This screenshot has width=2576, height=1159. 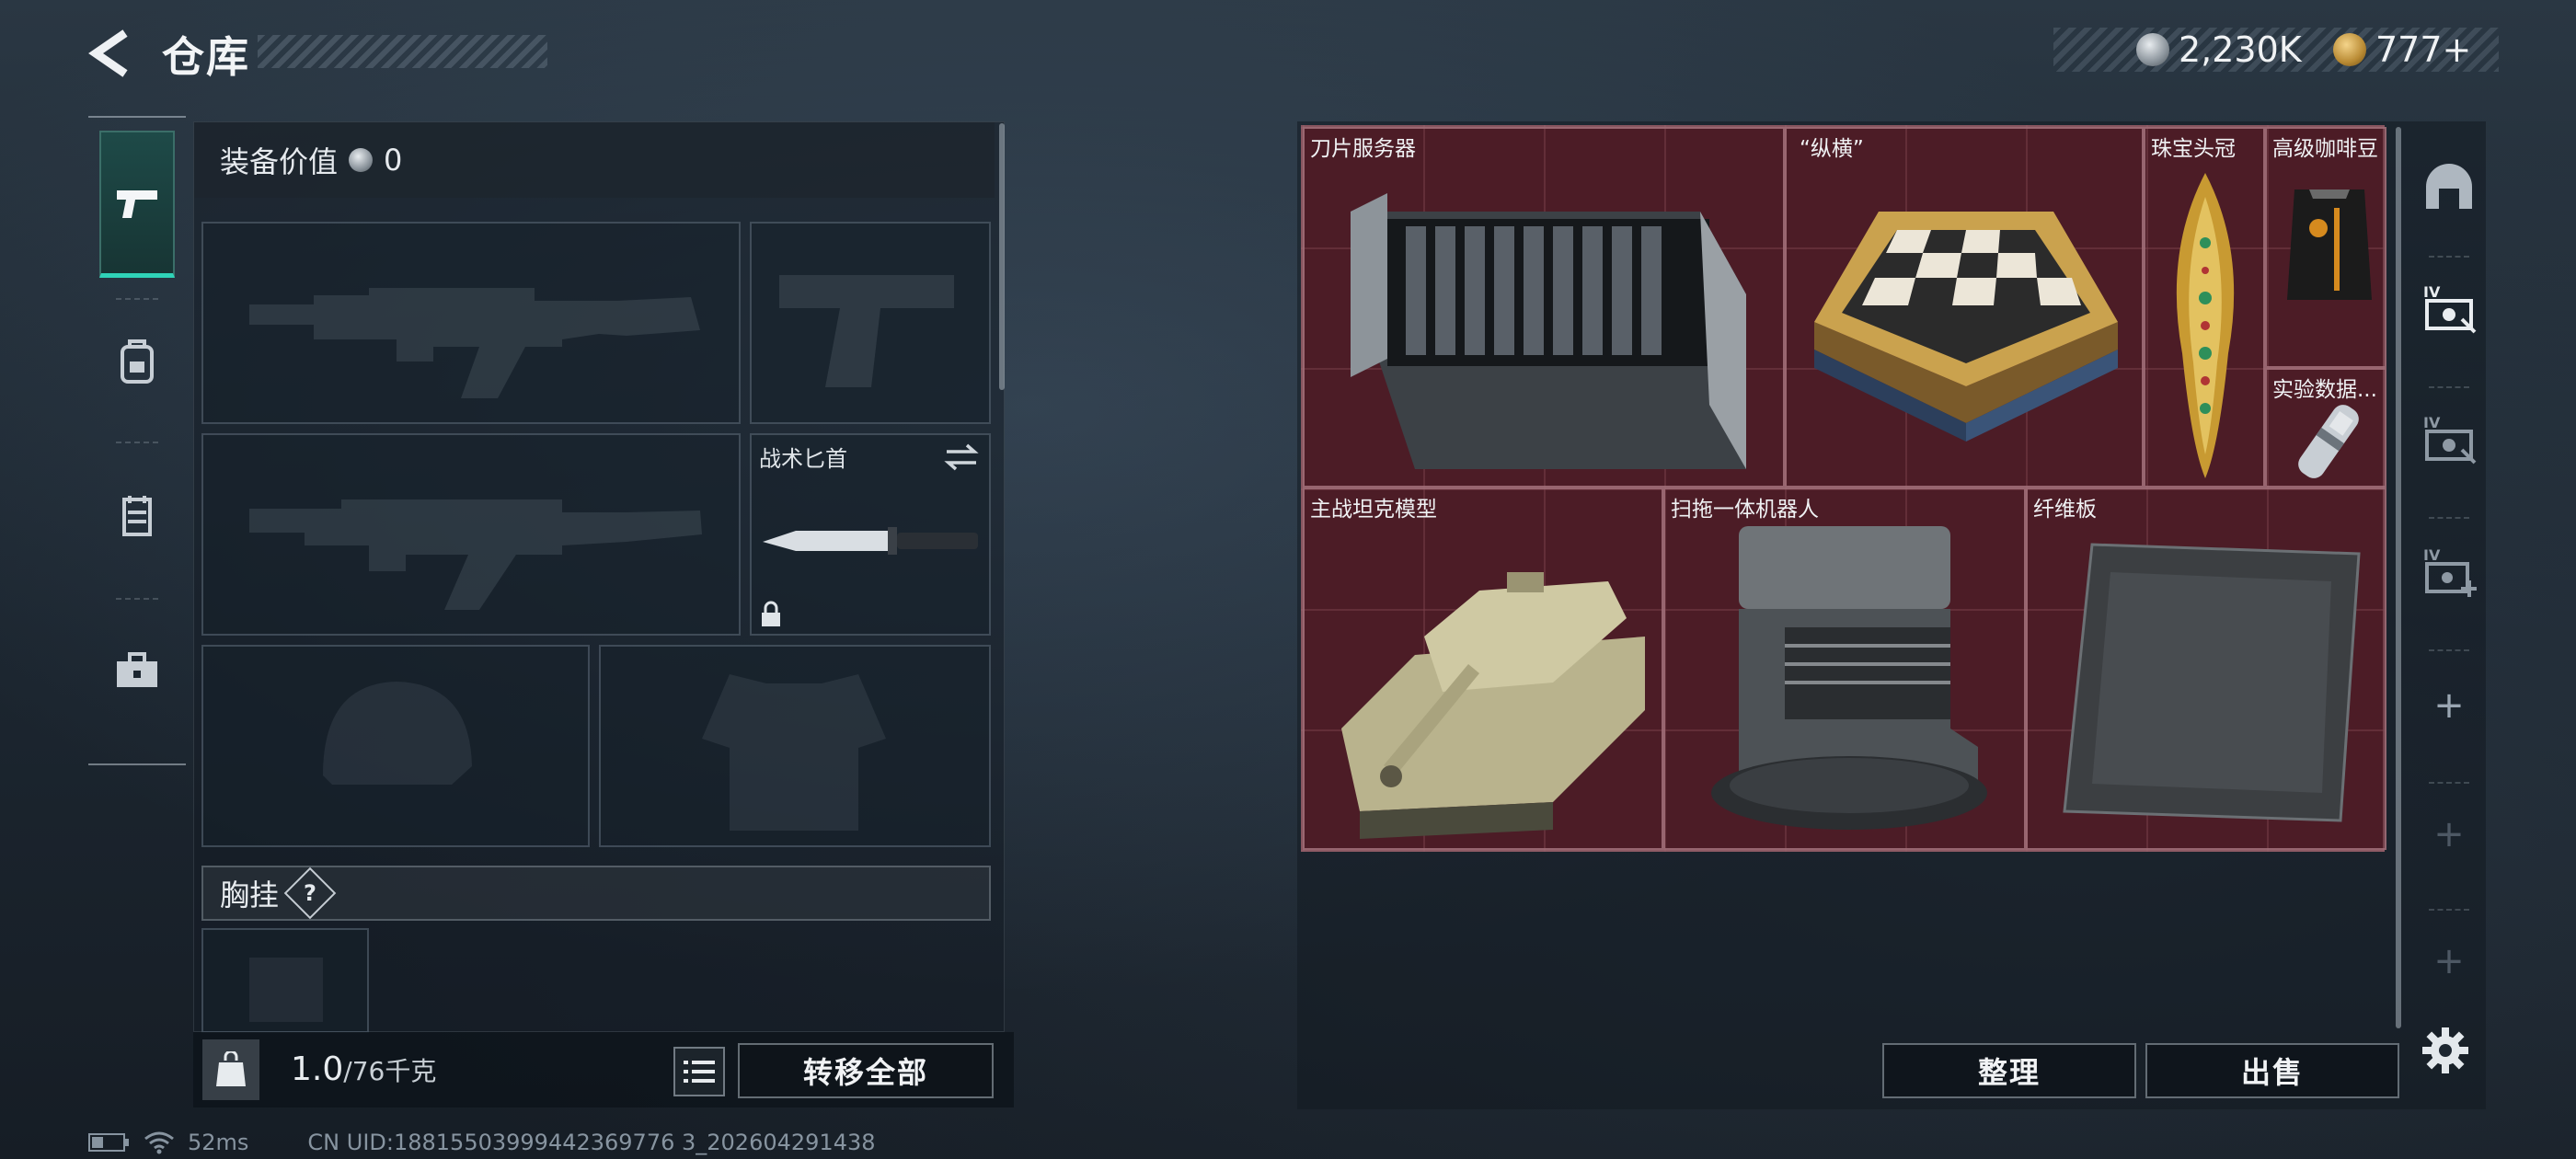 I want to click on equipment-scrollbar, so click(x=1002, y=256).